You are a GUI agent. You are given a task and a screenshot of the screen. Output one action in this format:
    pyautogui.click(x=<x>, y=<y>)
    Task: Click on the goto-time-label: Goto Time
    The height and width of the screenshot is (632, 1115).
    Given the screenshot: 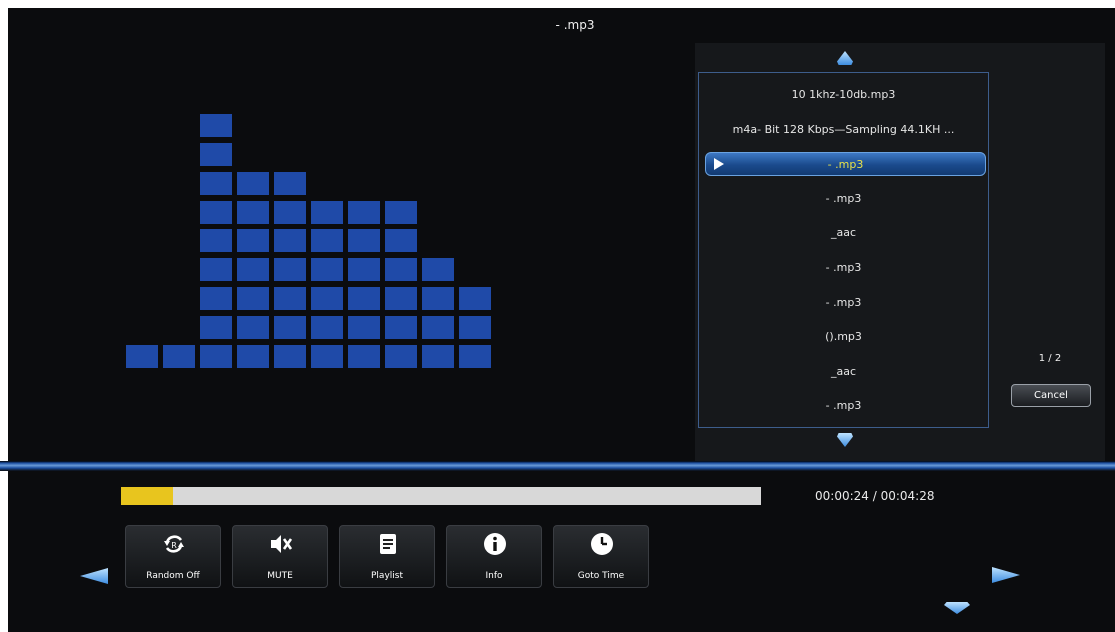 What is the action you would take?
    pyautogui.click(x=601, y=576)
    